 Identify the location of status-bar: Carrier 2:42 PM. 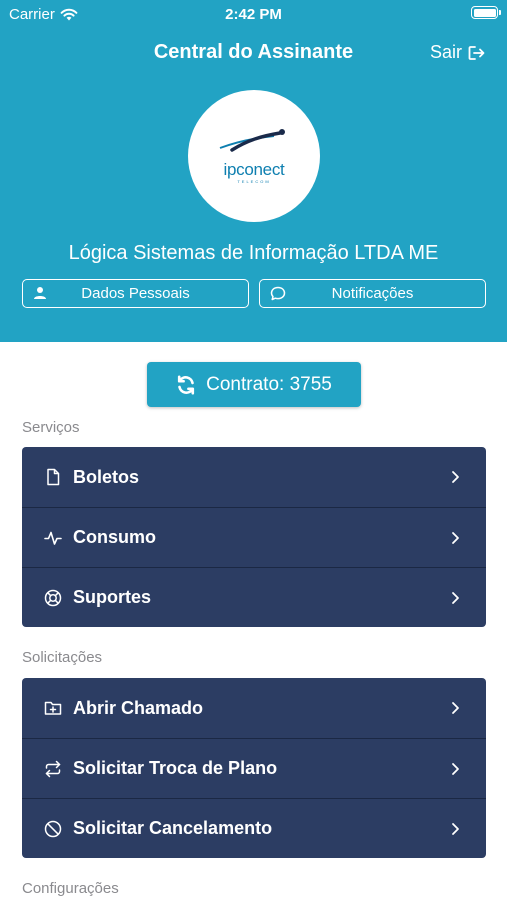
(253, 14).